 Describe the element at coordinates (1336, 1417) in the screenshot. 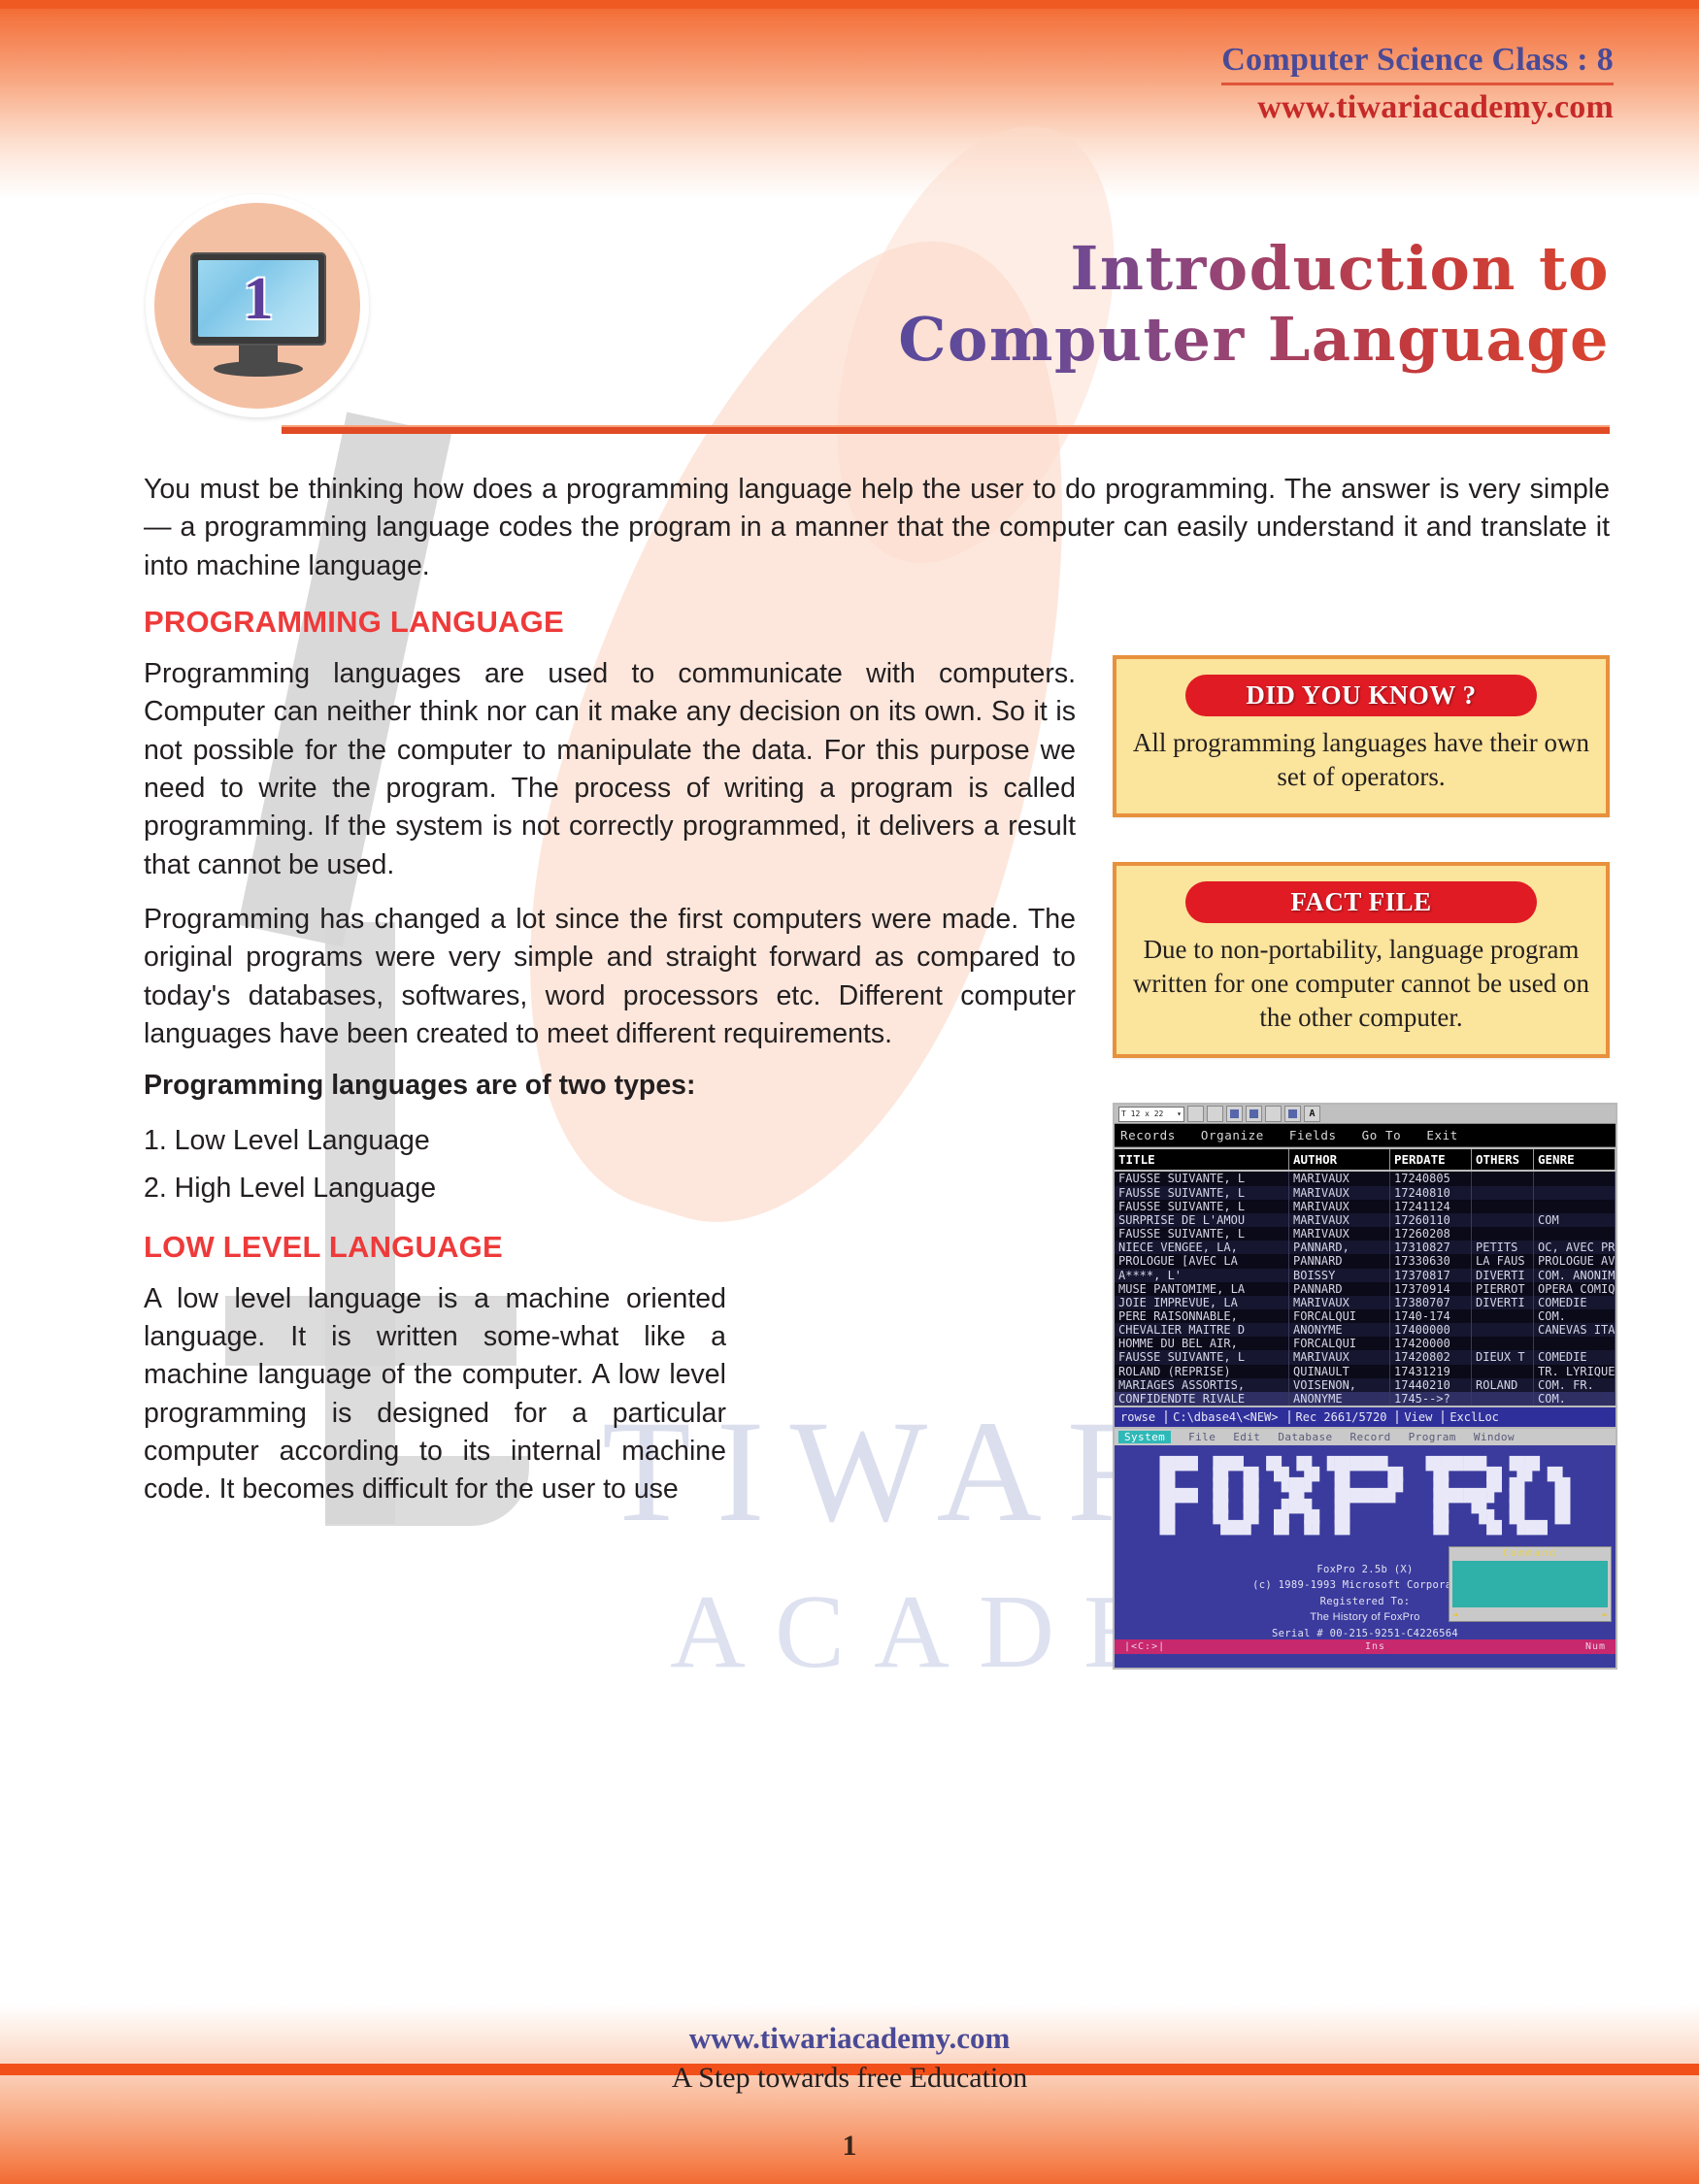

I see `status-record-count: Rec 2661/5720` at that location.